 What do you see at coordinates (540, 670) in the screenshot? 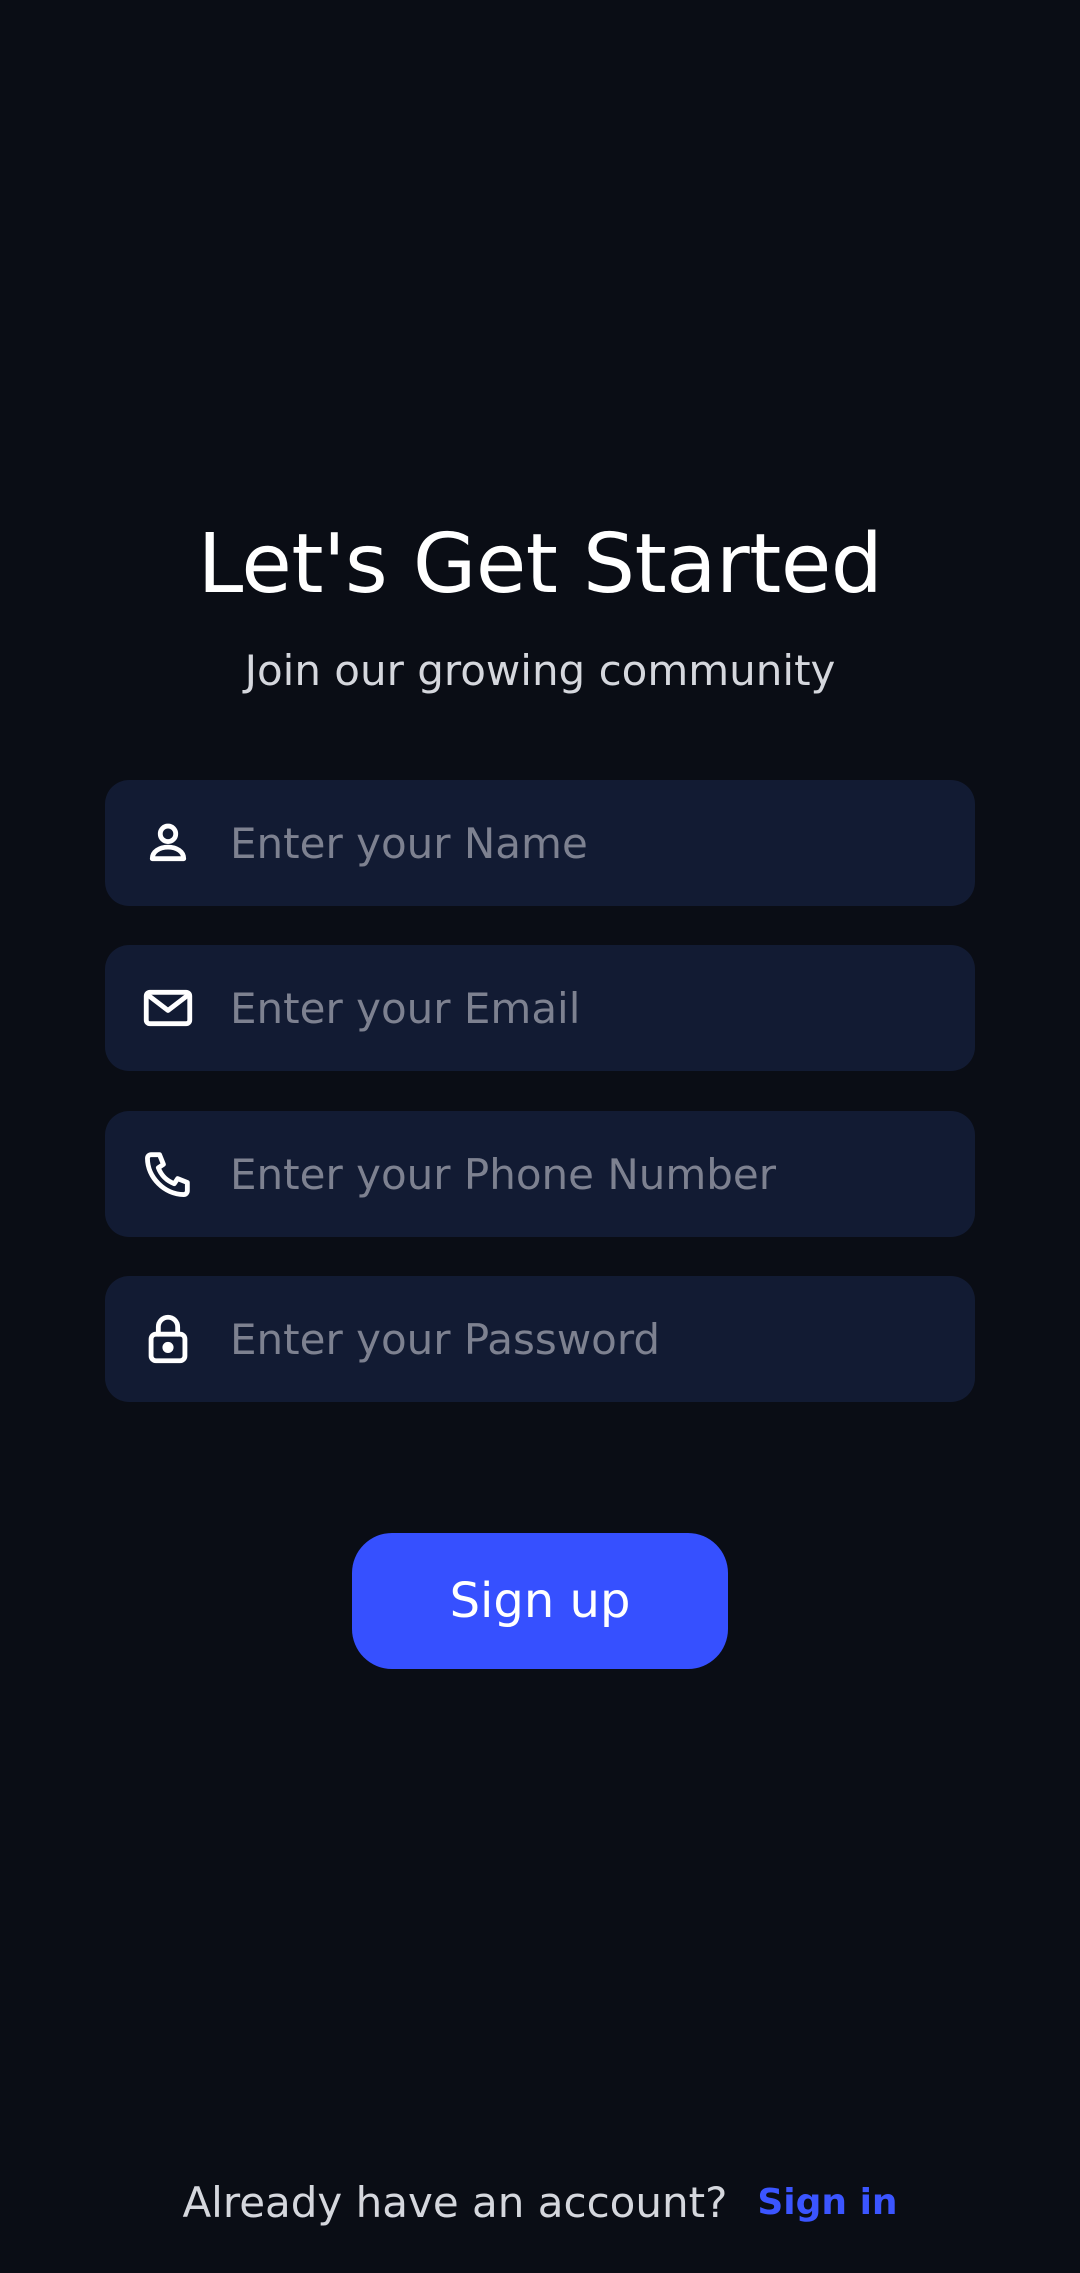
I see `page-subtitle: Join our growing community` at bounding box center [540, 670].